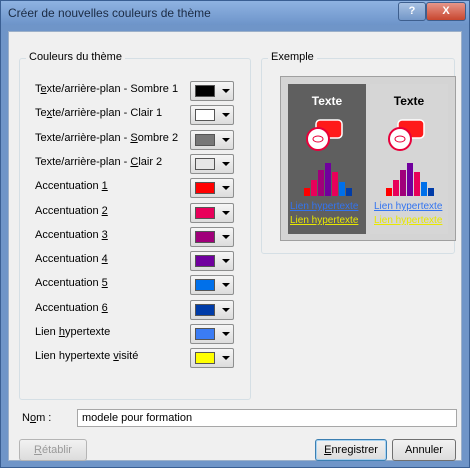  I want to click on name-input, so click(267, 418).